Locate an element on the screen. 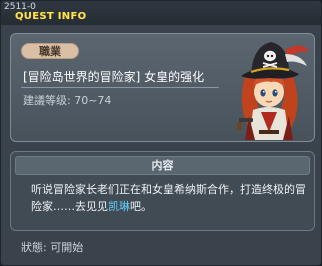 This screenshot has height=266, width=322. job-badge: 職業 is located at coordinates (50, 51).